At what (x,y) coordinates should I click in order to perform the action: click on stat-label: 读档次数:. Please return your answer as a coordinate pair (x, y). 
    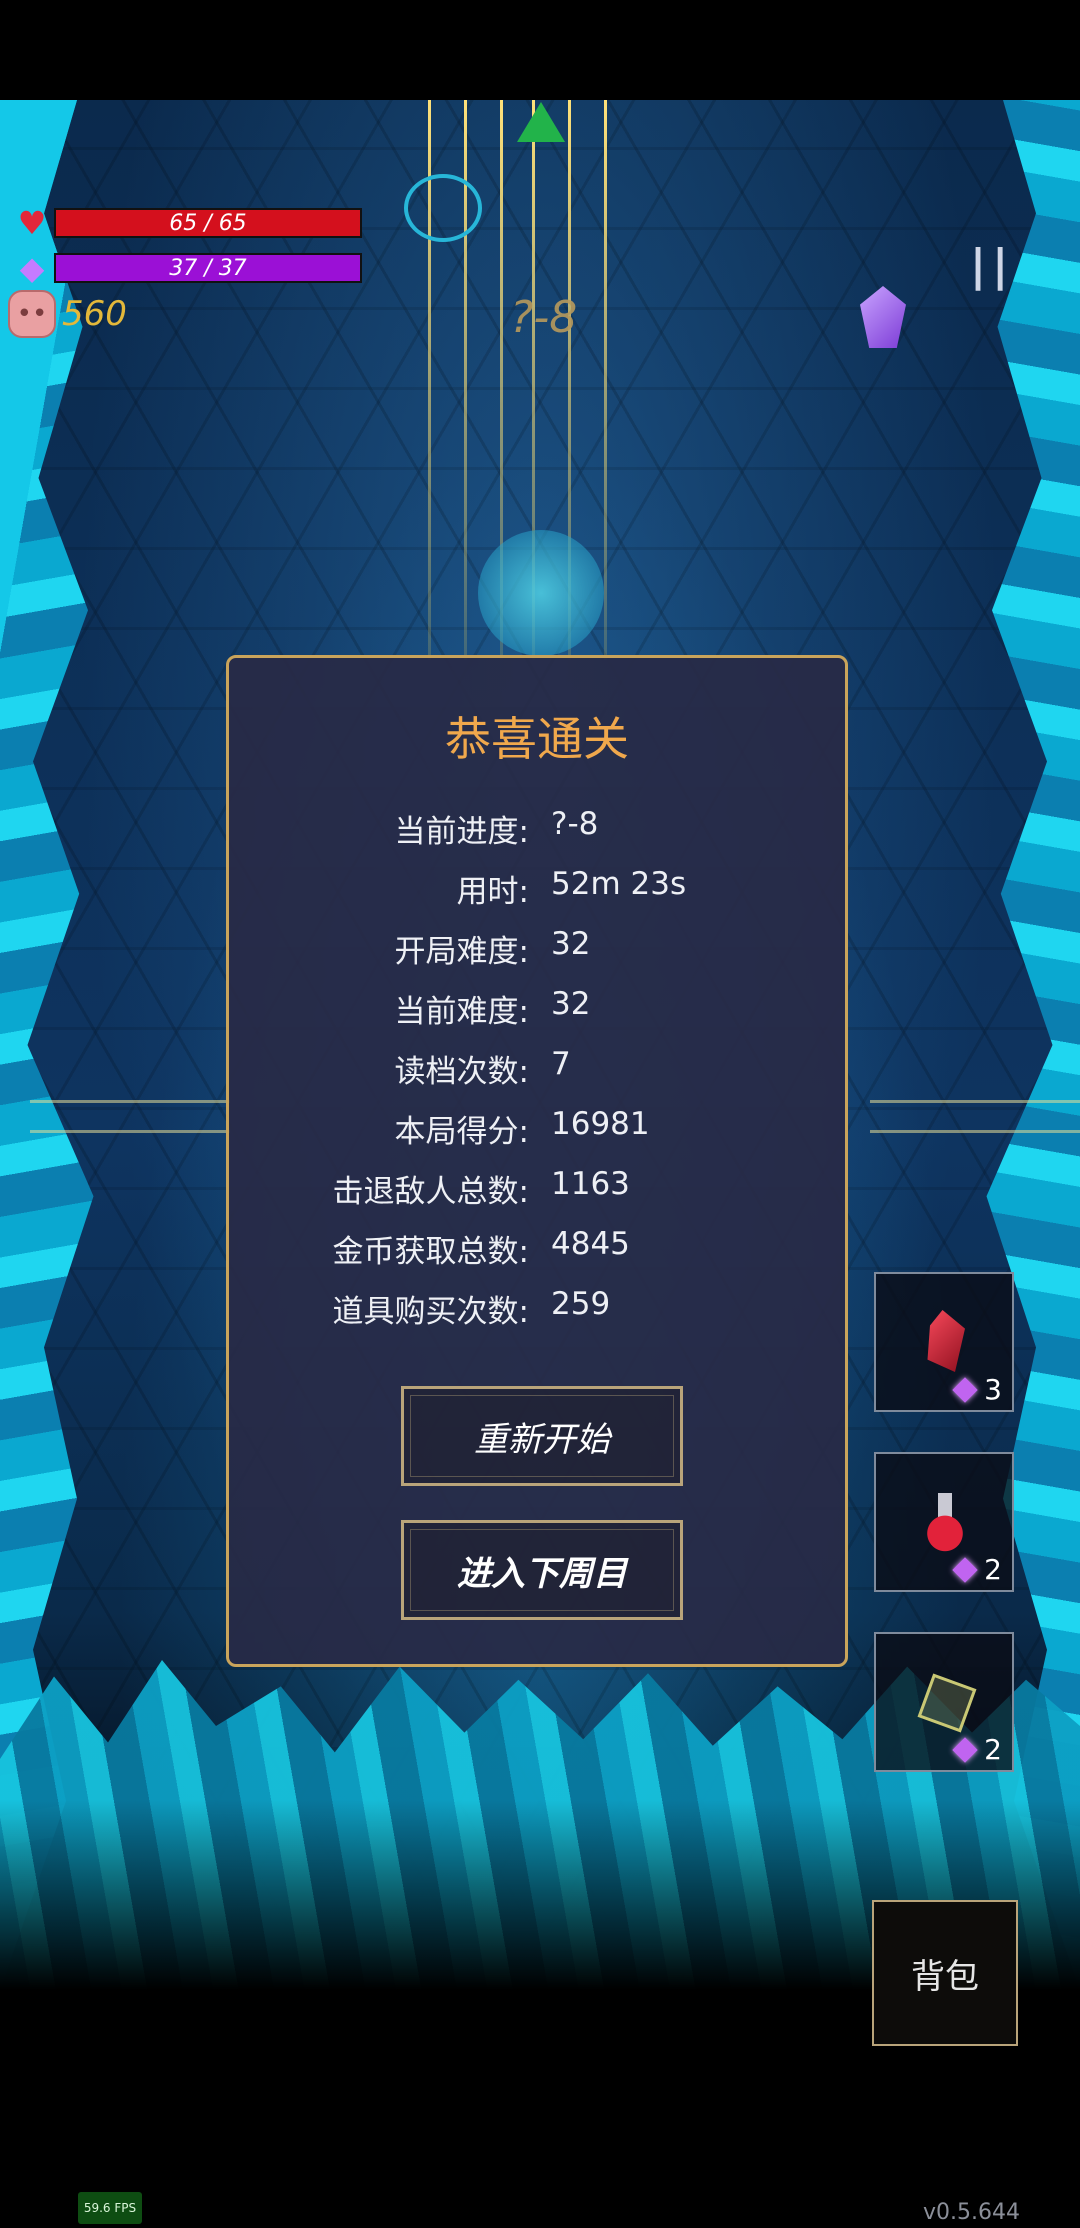
    Looking at the image, I should click on (461, 1072).